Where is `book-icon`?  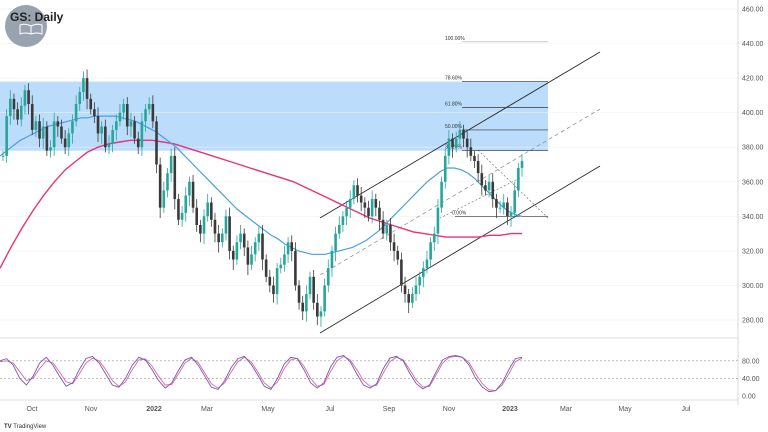 book-icon is located at coordinates (31, 29).